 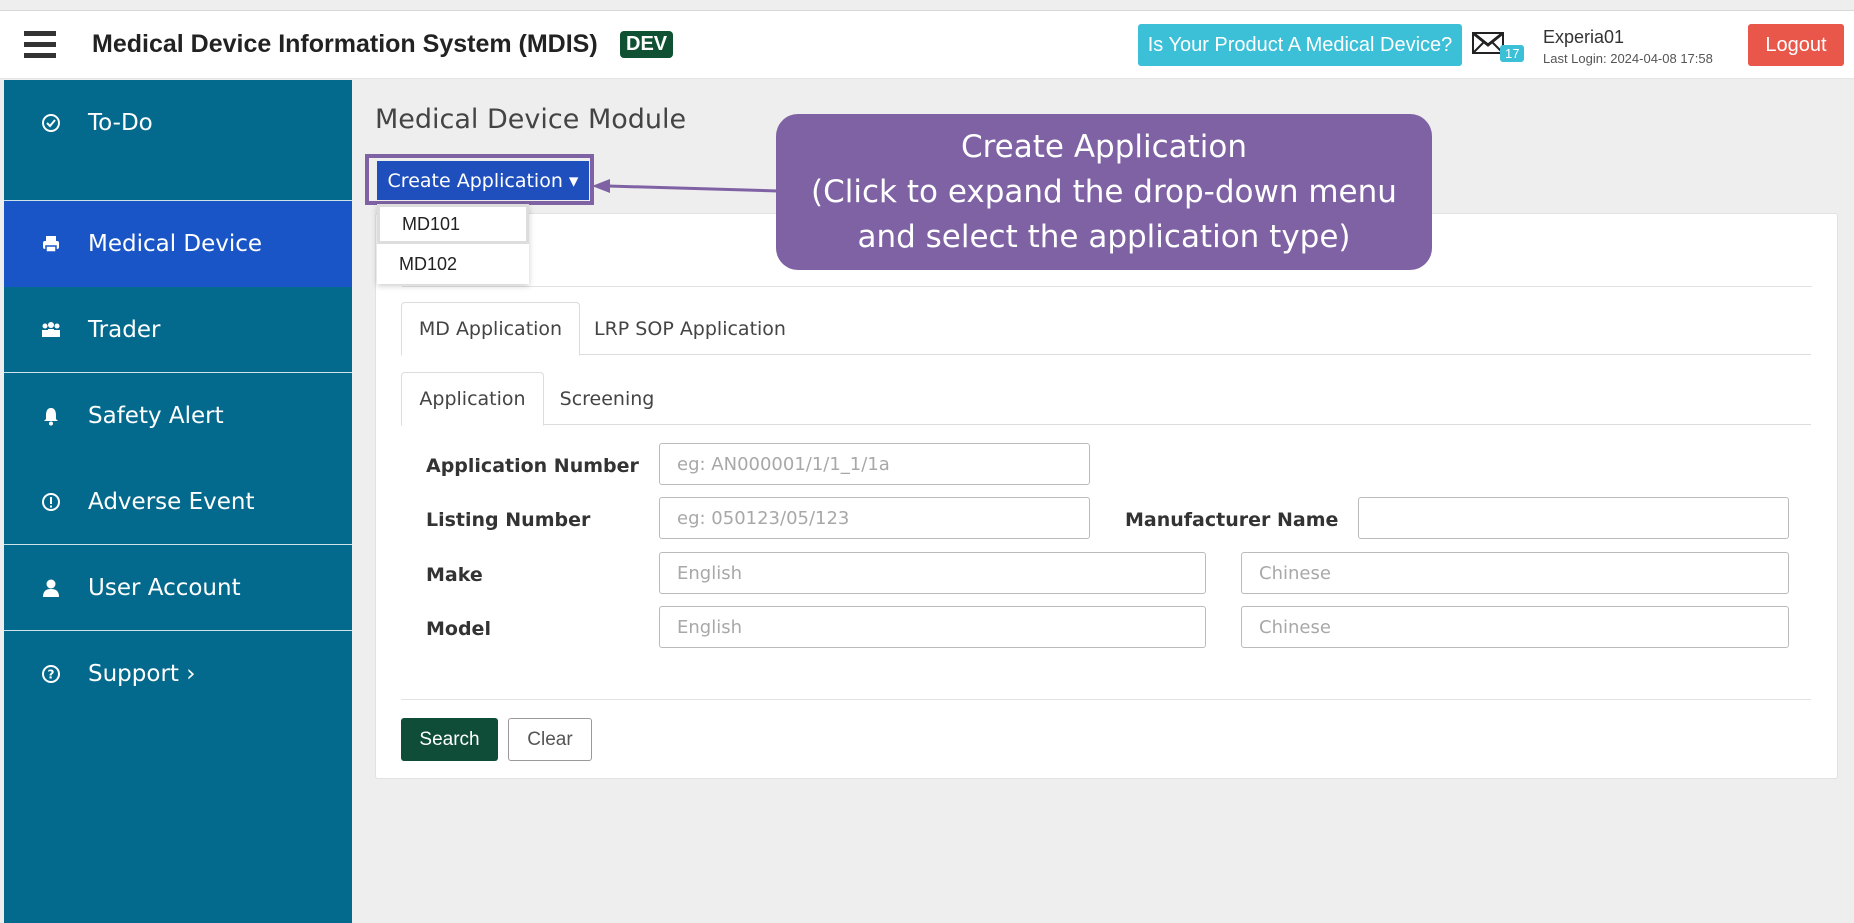 I want to click on listing-number-input, so click(x=874, y=518).